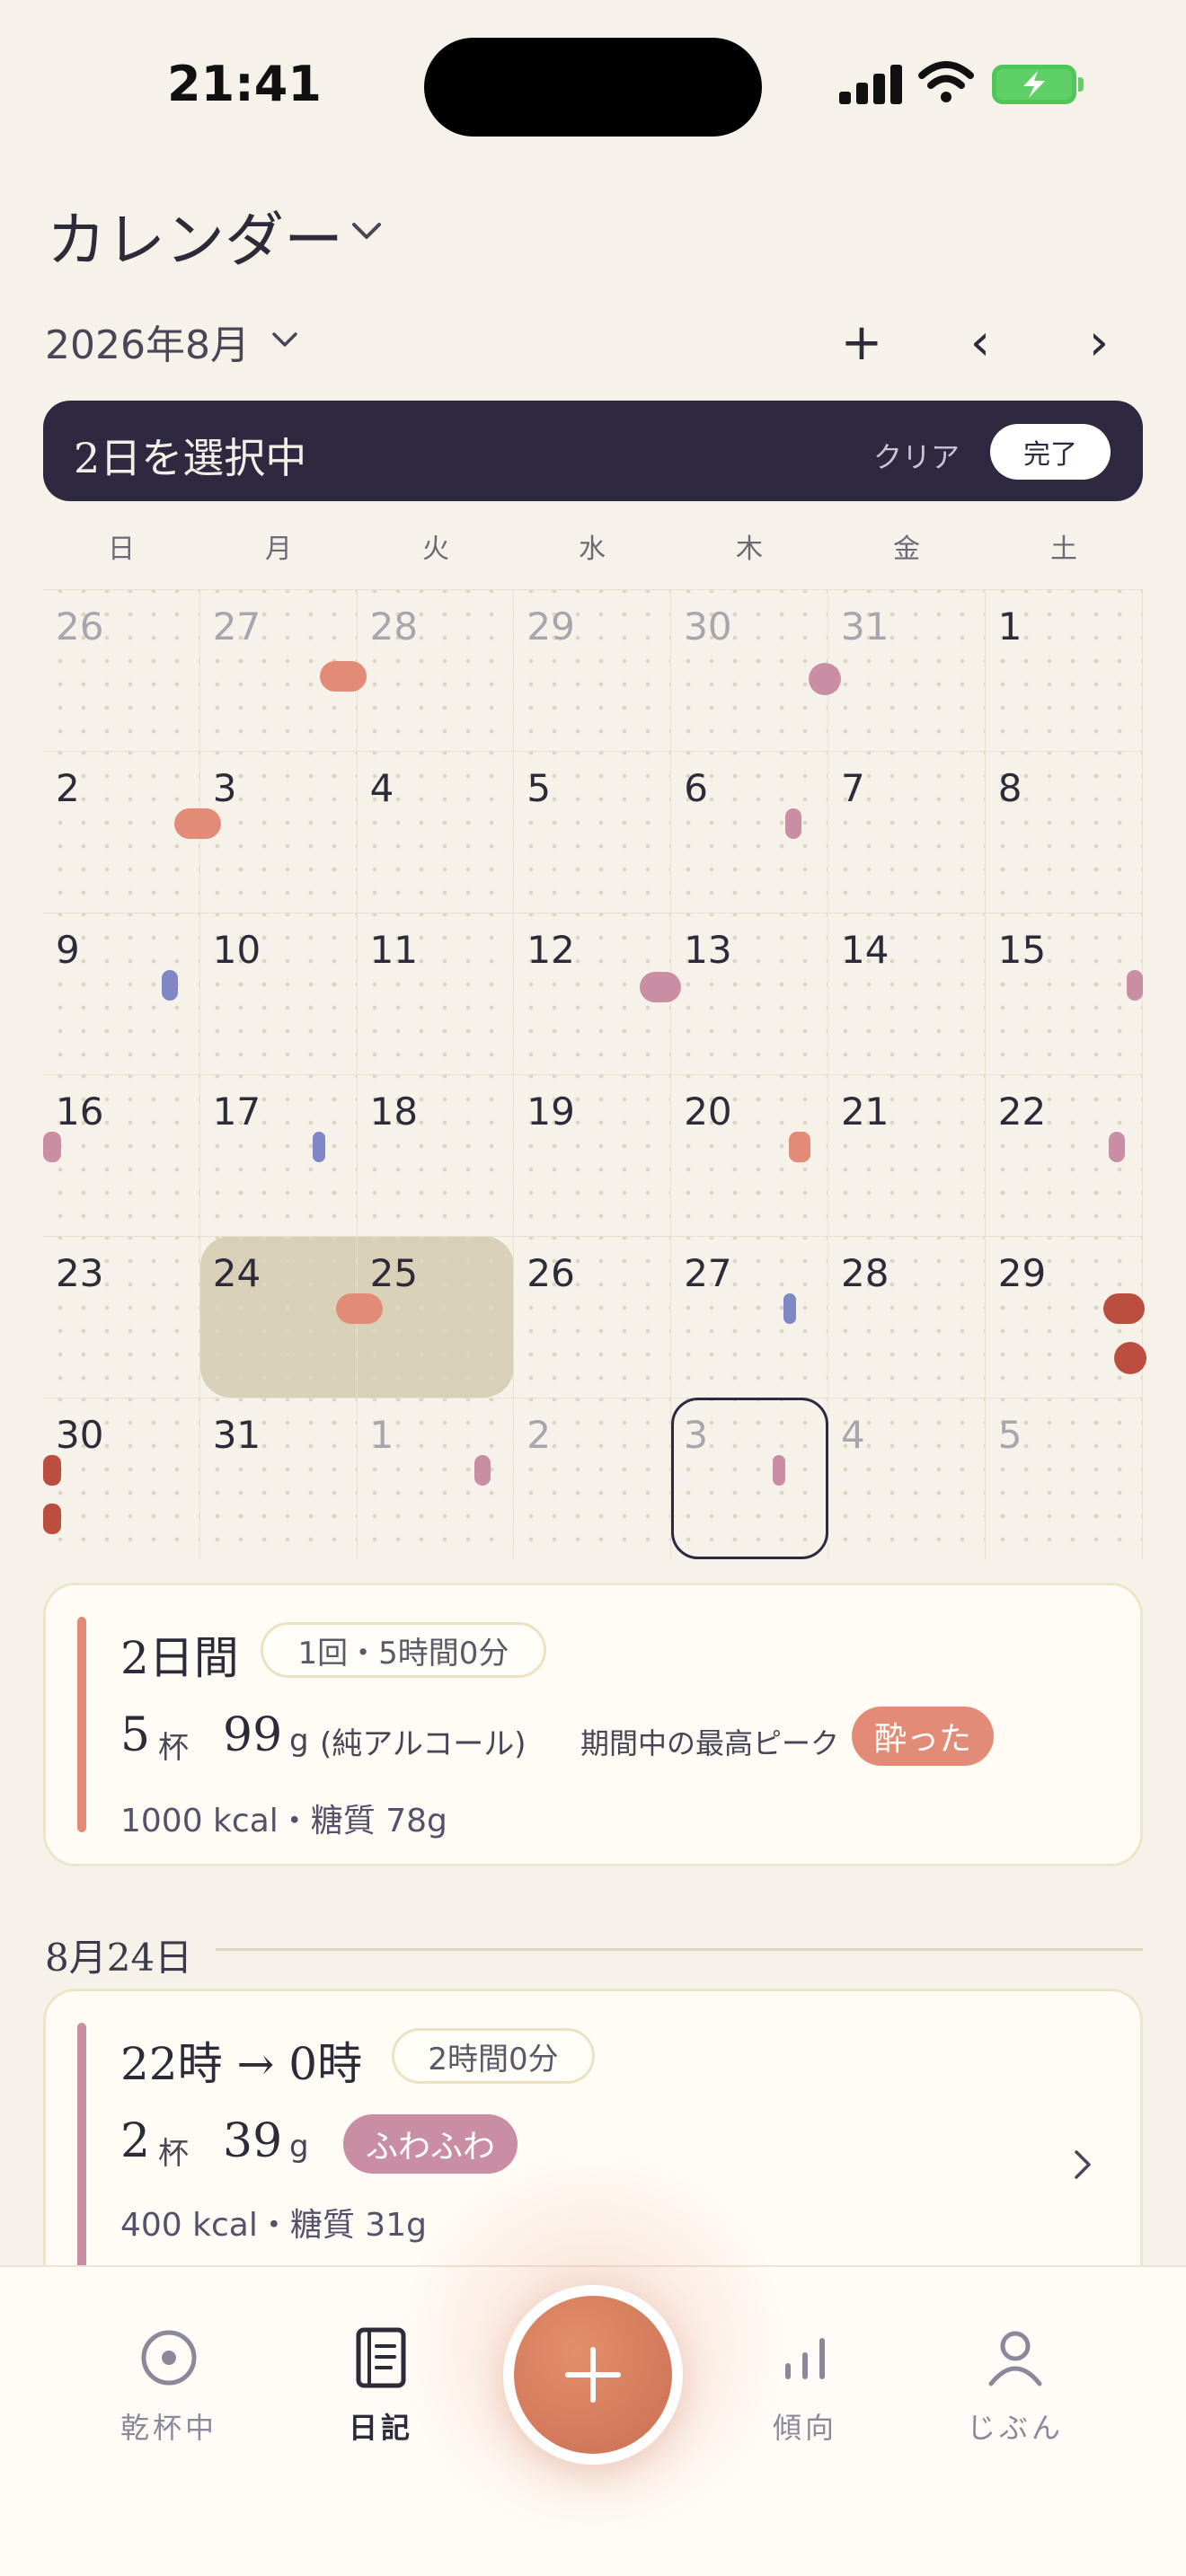 The image size is (1186, 2576). Describe the element at coordinates (1082, 2165) in the screenshot. I see `entry-chevron-right-icon` at that location.